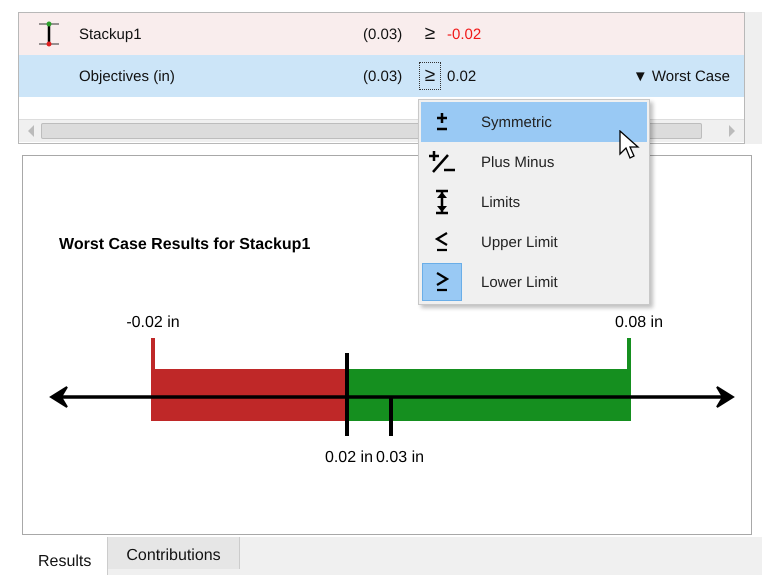 This screenshot has width=762, height=575. Describe the element at coordinates (534, 202) in the screenshot. I see `menu-item: Limits` at that location.